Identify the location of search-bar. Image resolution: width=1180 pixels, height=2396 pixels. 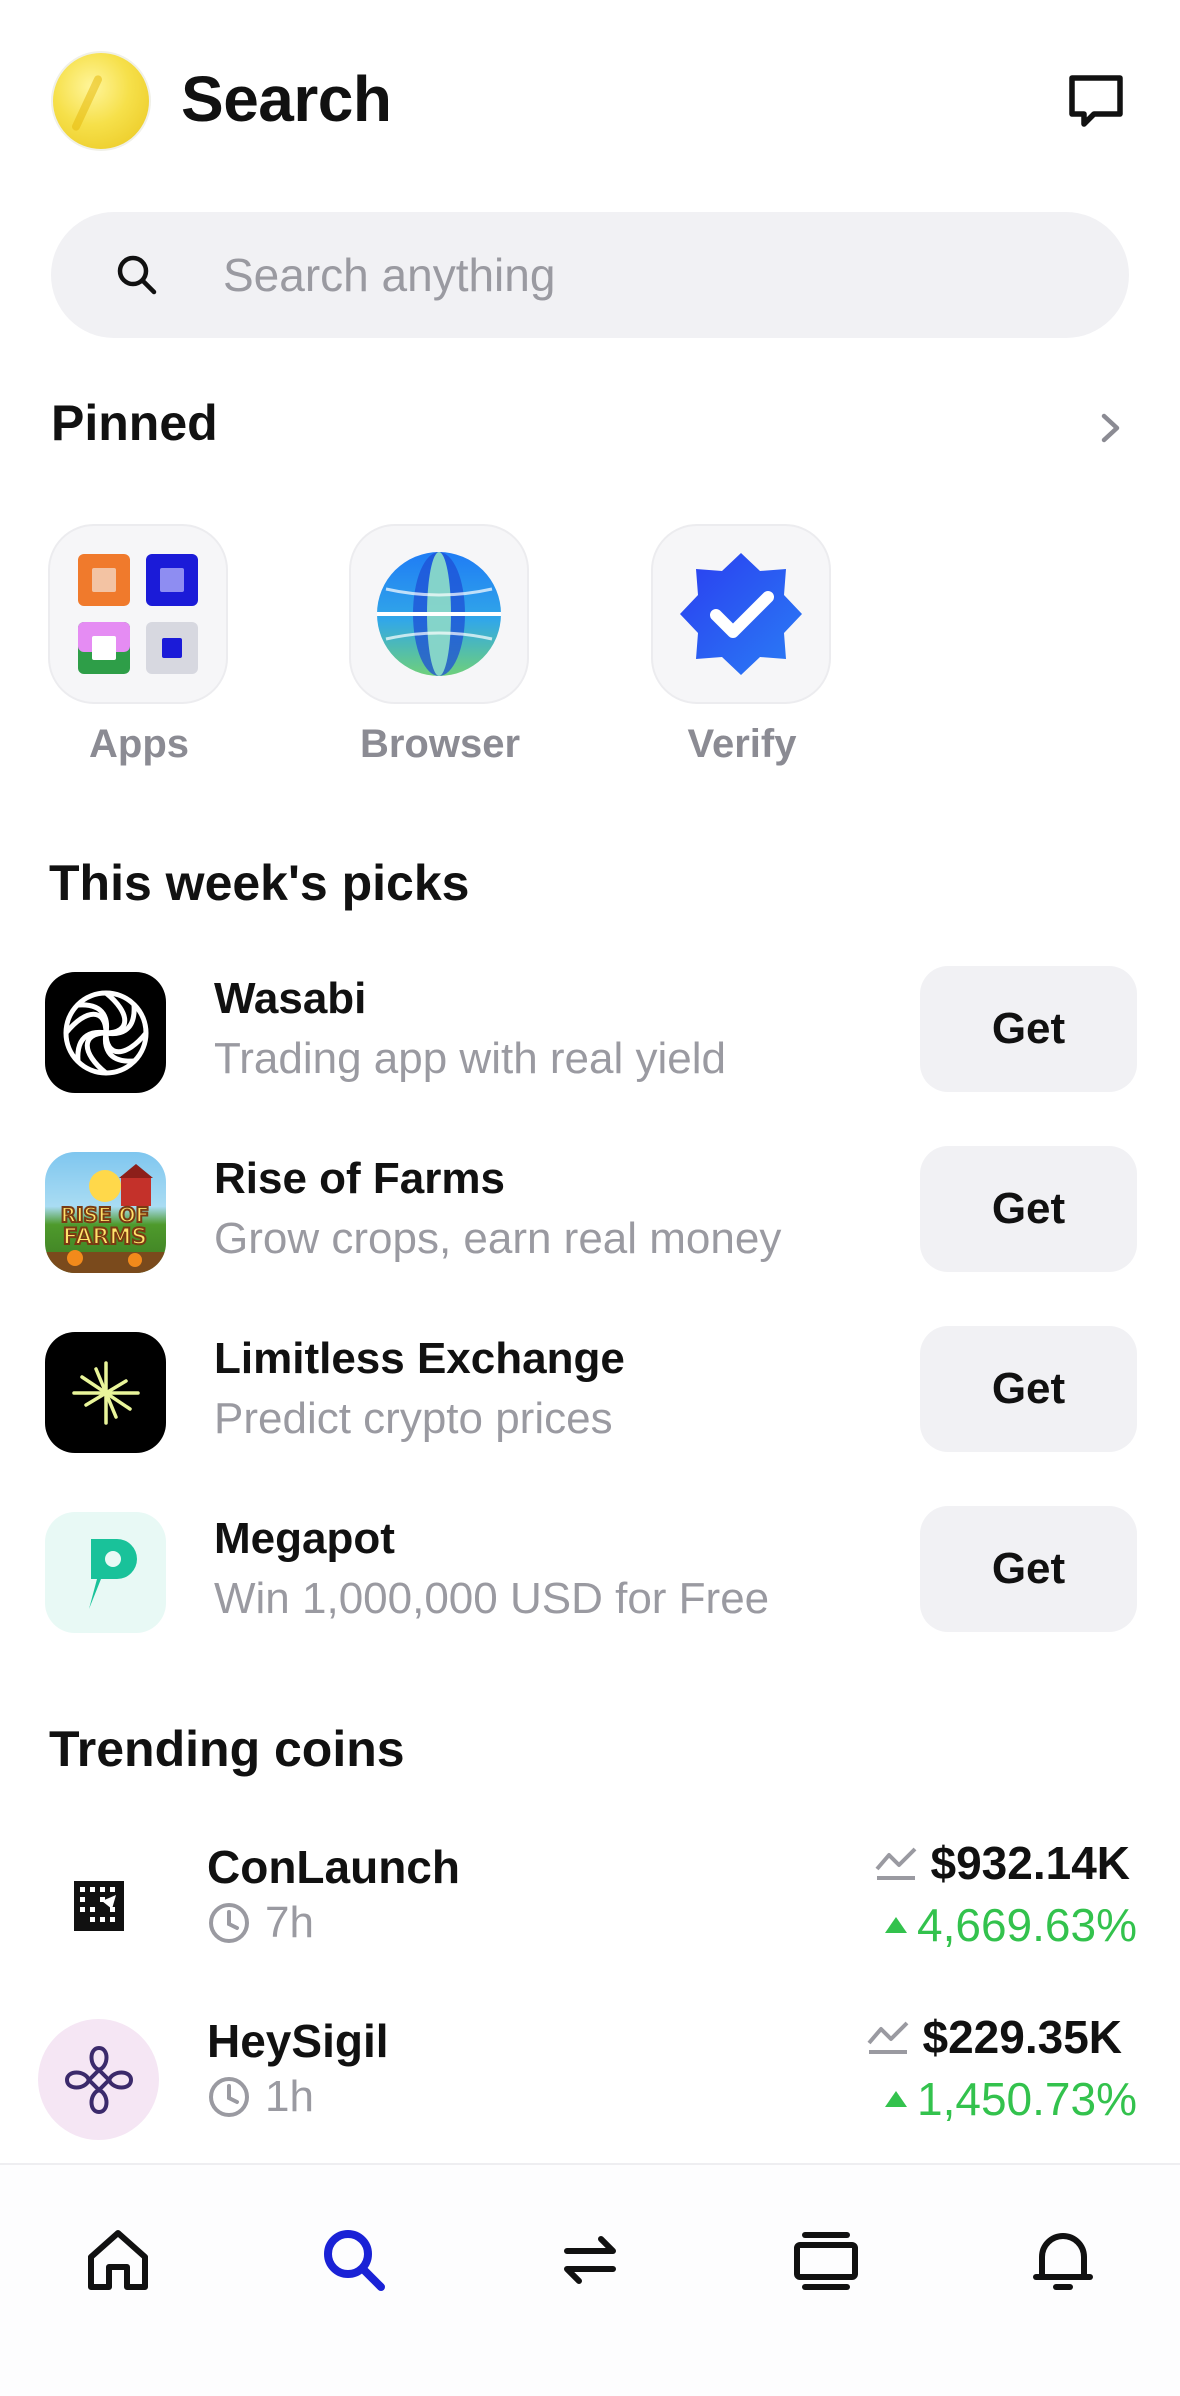
(590, 275).